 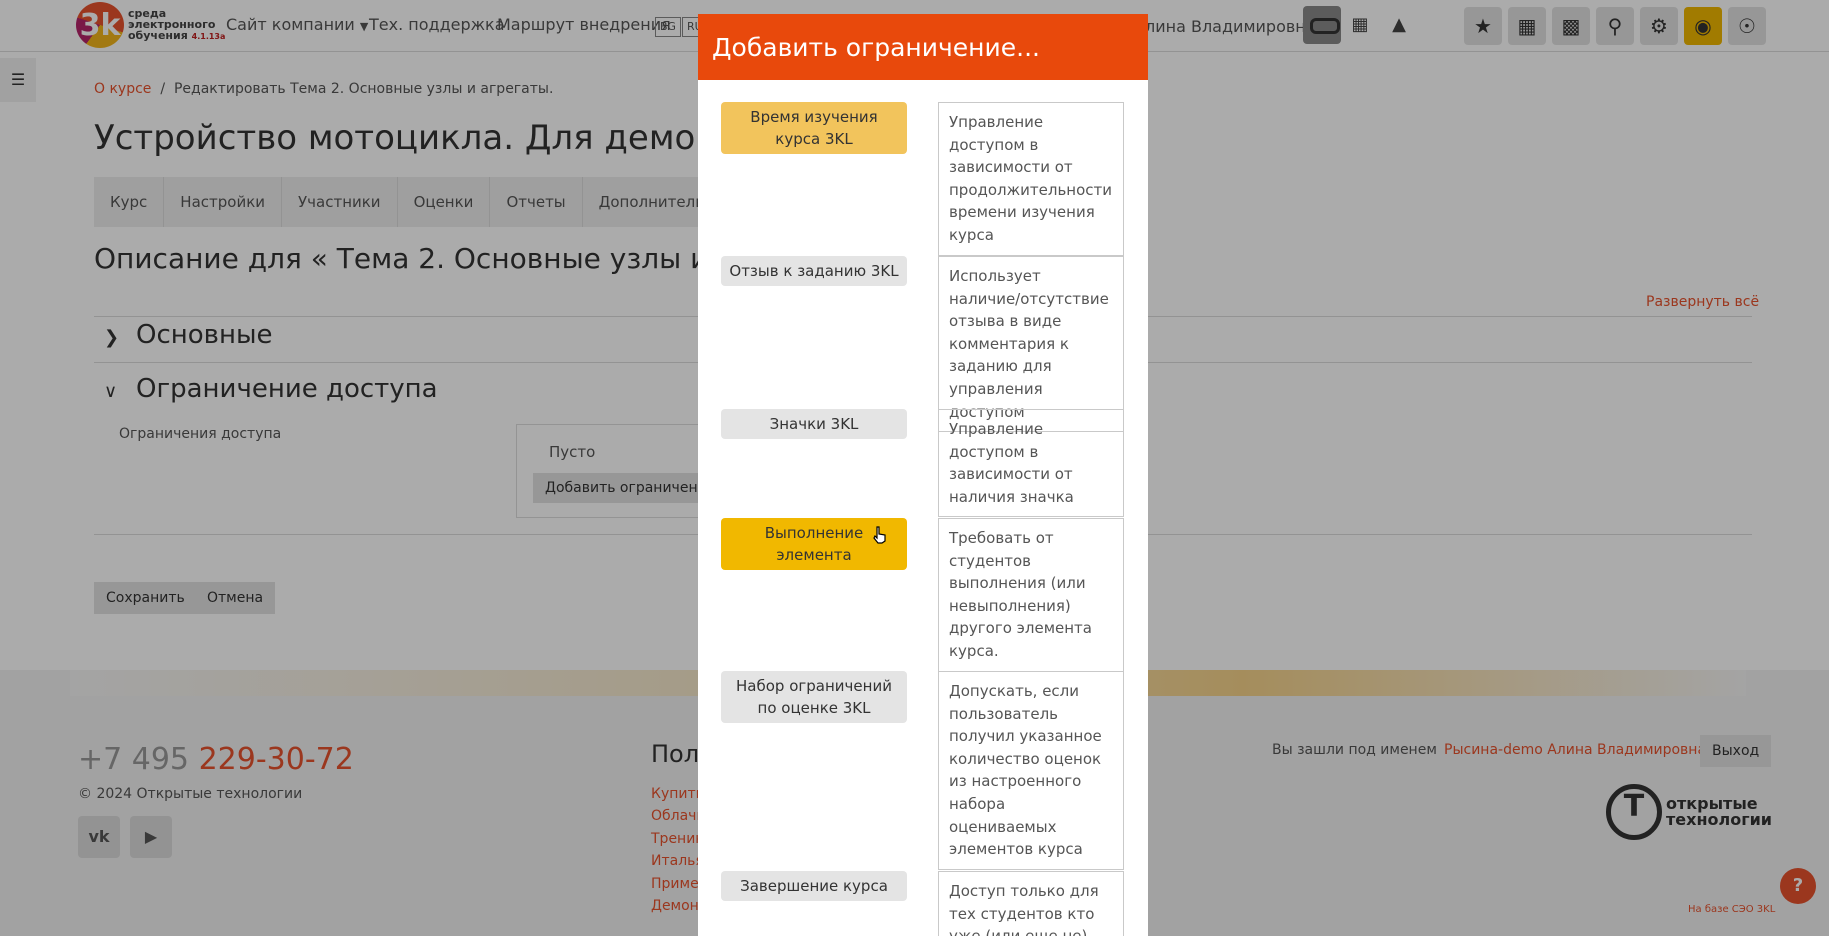 What do you see at coordinates (814, 424) in the screenshot?
I see `restriction-option-badges: Значки 3KL` at bounding box center [814, 424].